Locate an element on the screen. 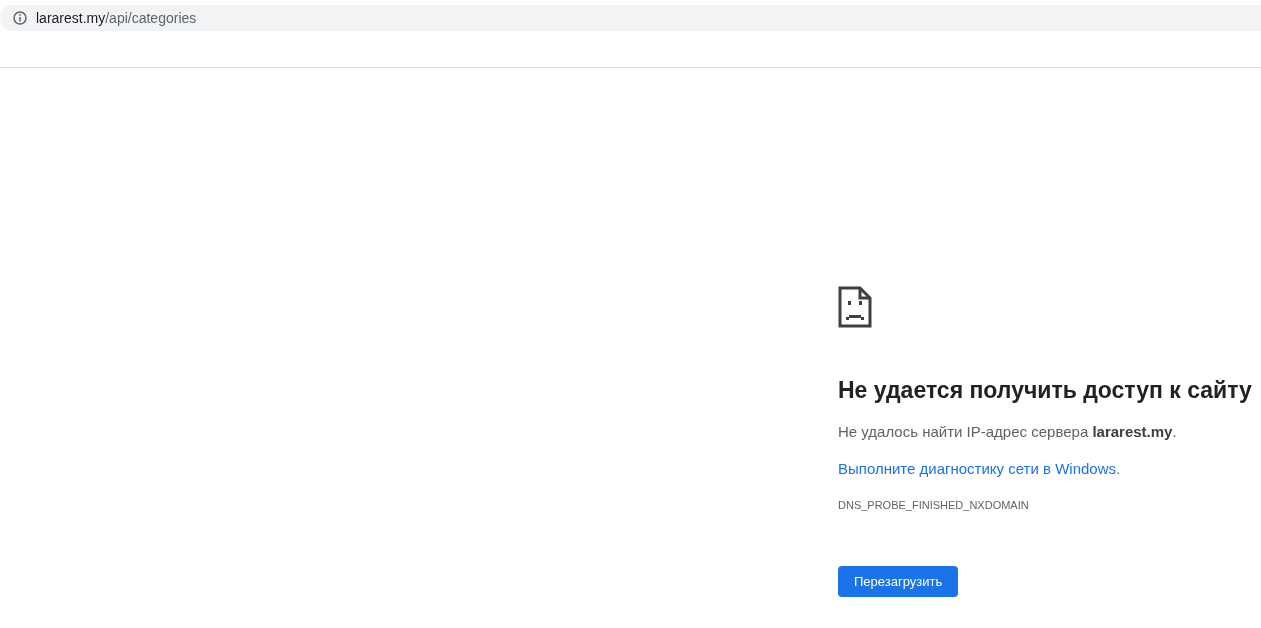 This screenshot has width=1261, height=628. address-bar: lararest.my/api/categories is located at coordinates (630, 18).